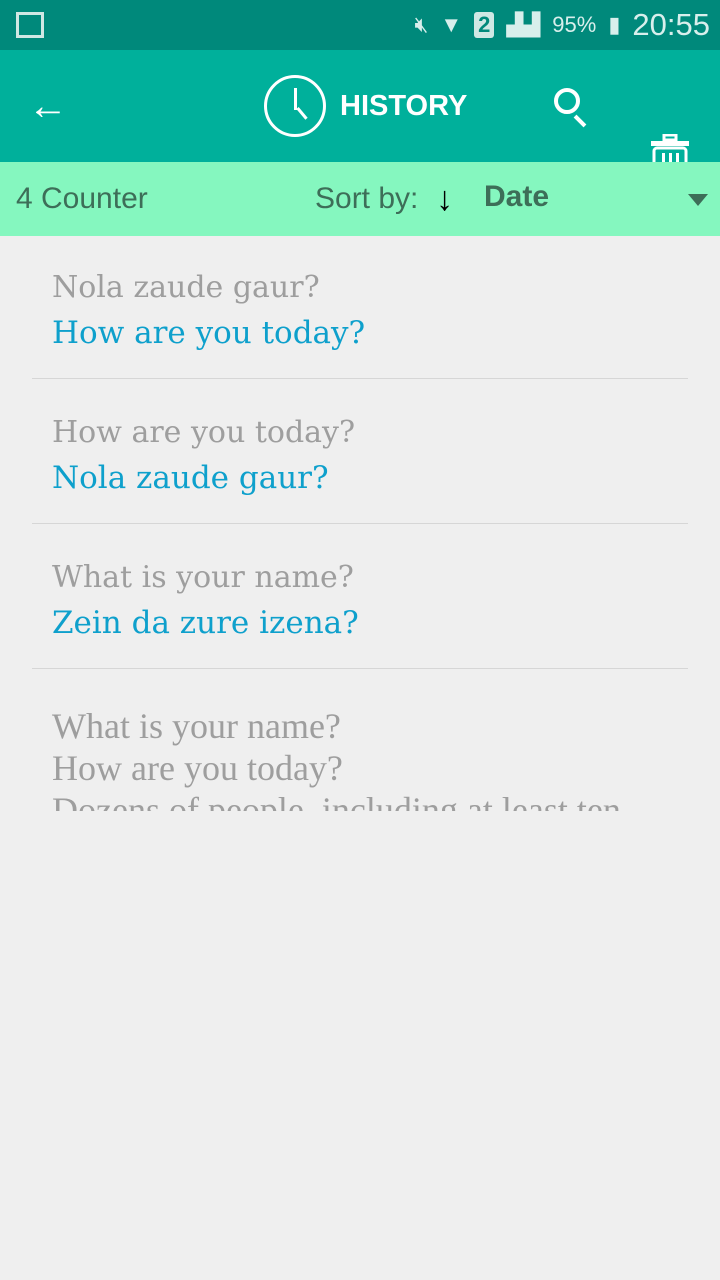 The width and height of the screenshot is (720, 1280). Describe the element at coordinates (295, 106) in the screenshot. I see `clock-icon` at that location.